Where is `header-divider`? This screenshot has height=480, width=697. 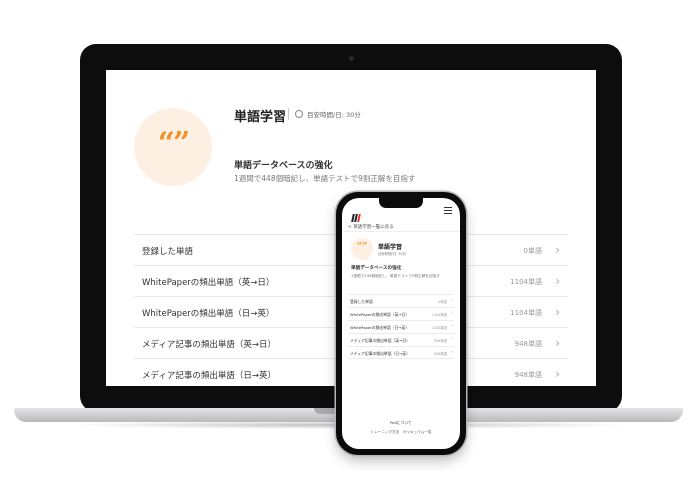 header-divider is located at coordinates (401, 231).